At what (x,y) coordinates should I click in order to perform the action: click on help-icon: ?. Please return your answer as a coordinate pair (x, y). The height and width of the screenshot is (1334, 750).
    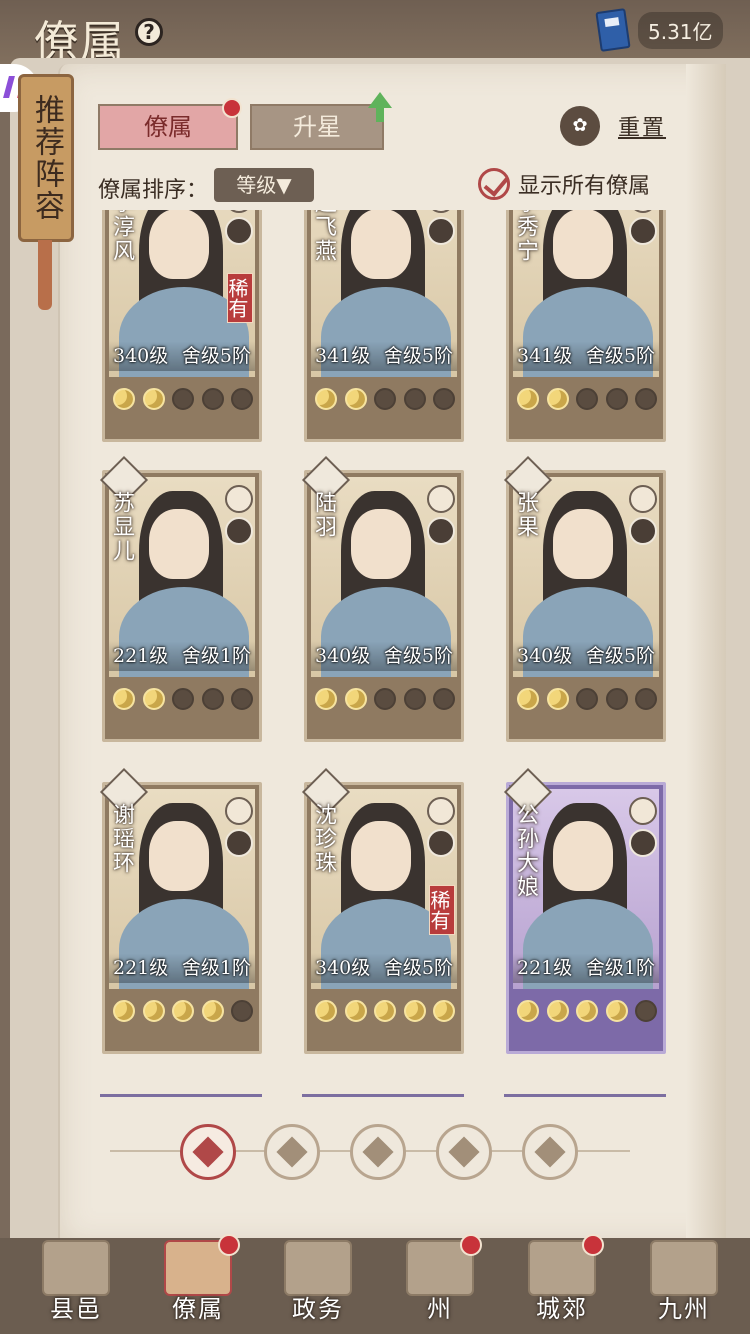
    Looking at the image, I should click on (149, 32).